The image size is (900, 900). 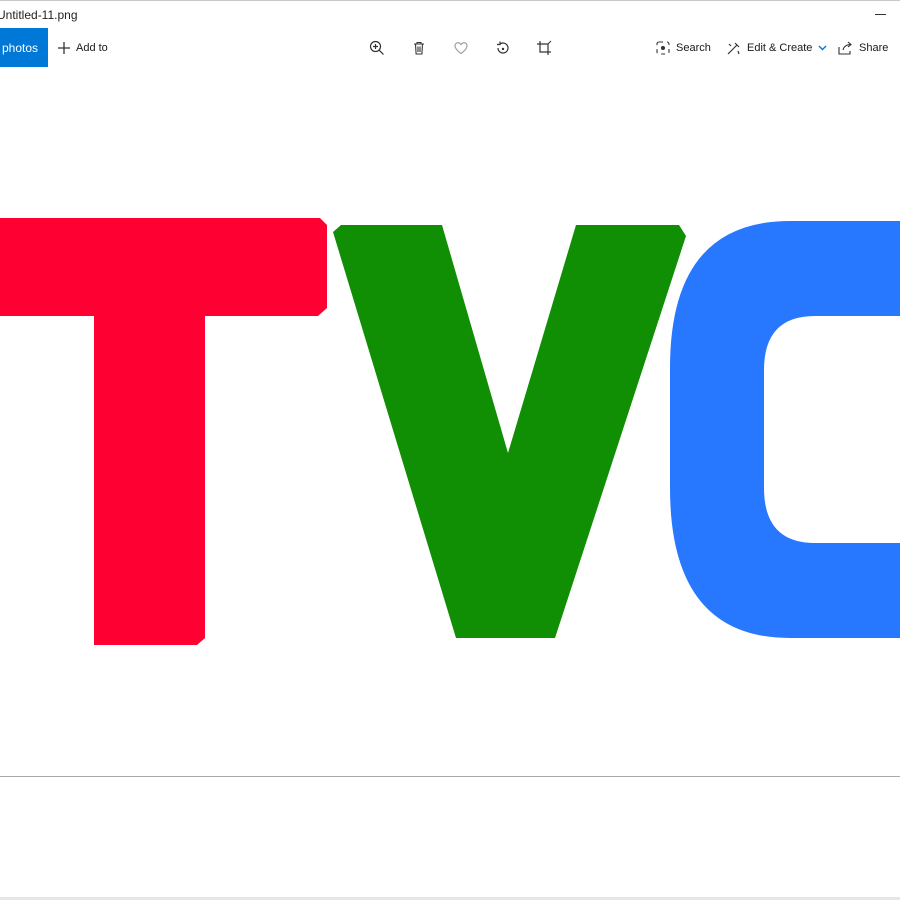 What do you see at coordinates (19, 47) in the screenshot?
I see `all-photos-label: All photos` at bounding box center [19, 47].